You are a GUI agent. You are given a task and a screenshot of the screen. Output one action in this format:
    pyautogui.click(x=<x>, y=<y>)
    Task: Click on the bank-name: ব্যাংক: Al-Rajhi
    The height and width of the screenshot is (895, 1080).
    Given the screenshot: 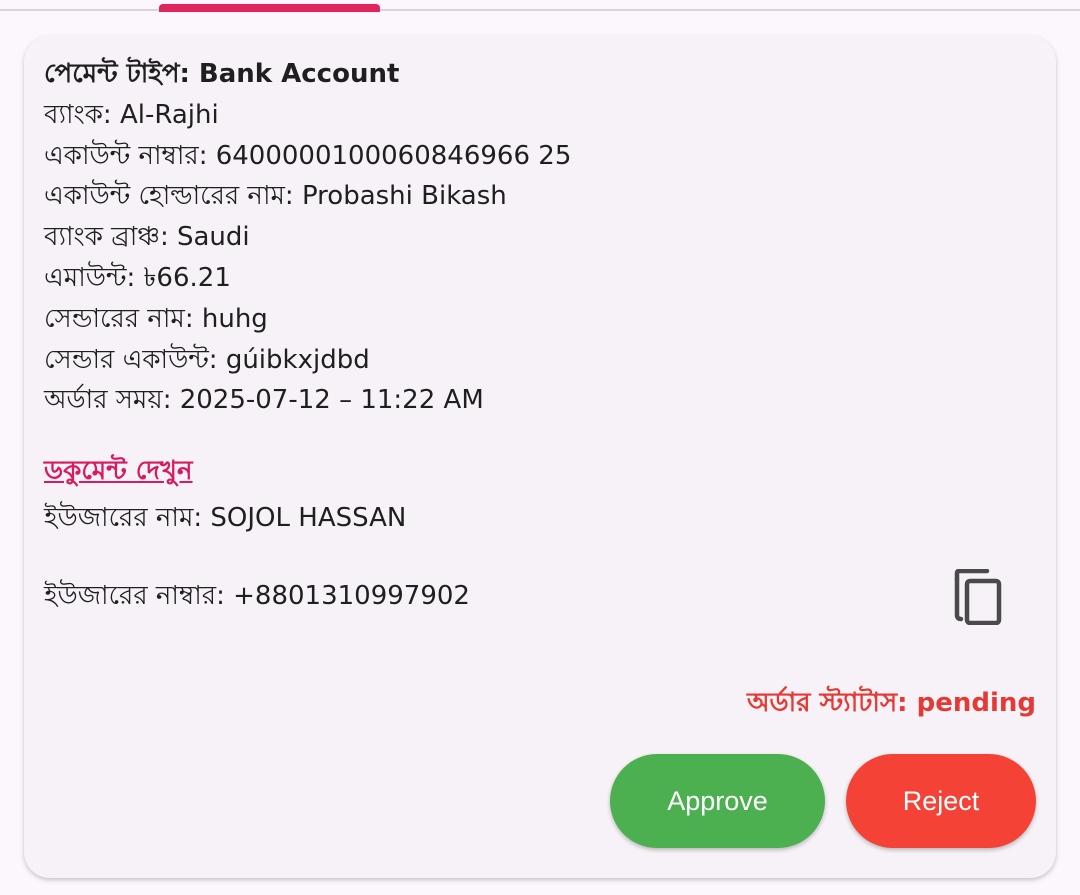 What is the action you would take?
    pyautogui.click(x=131, y=115)
    